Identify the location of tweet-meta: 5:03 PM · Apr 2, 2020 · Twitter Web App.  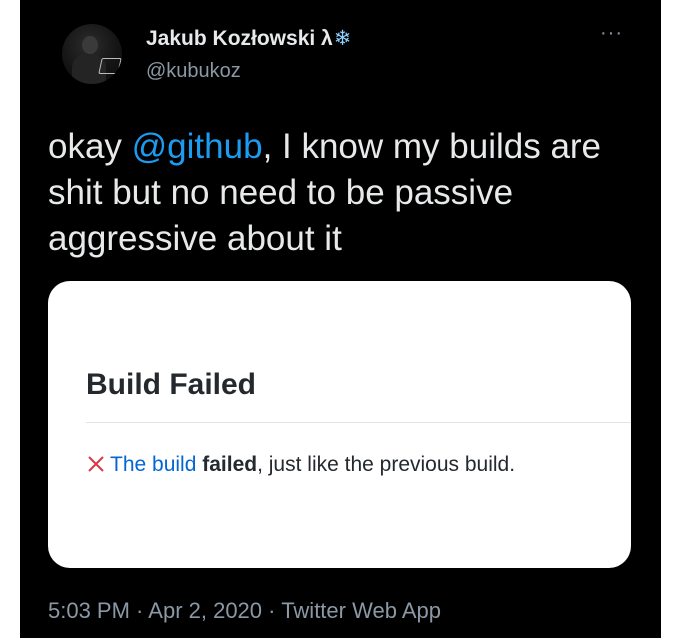
(244, 611).